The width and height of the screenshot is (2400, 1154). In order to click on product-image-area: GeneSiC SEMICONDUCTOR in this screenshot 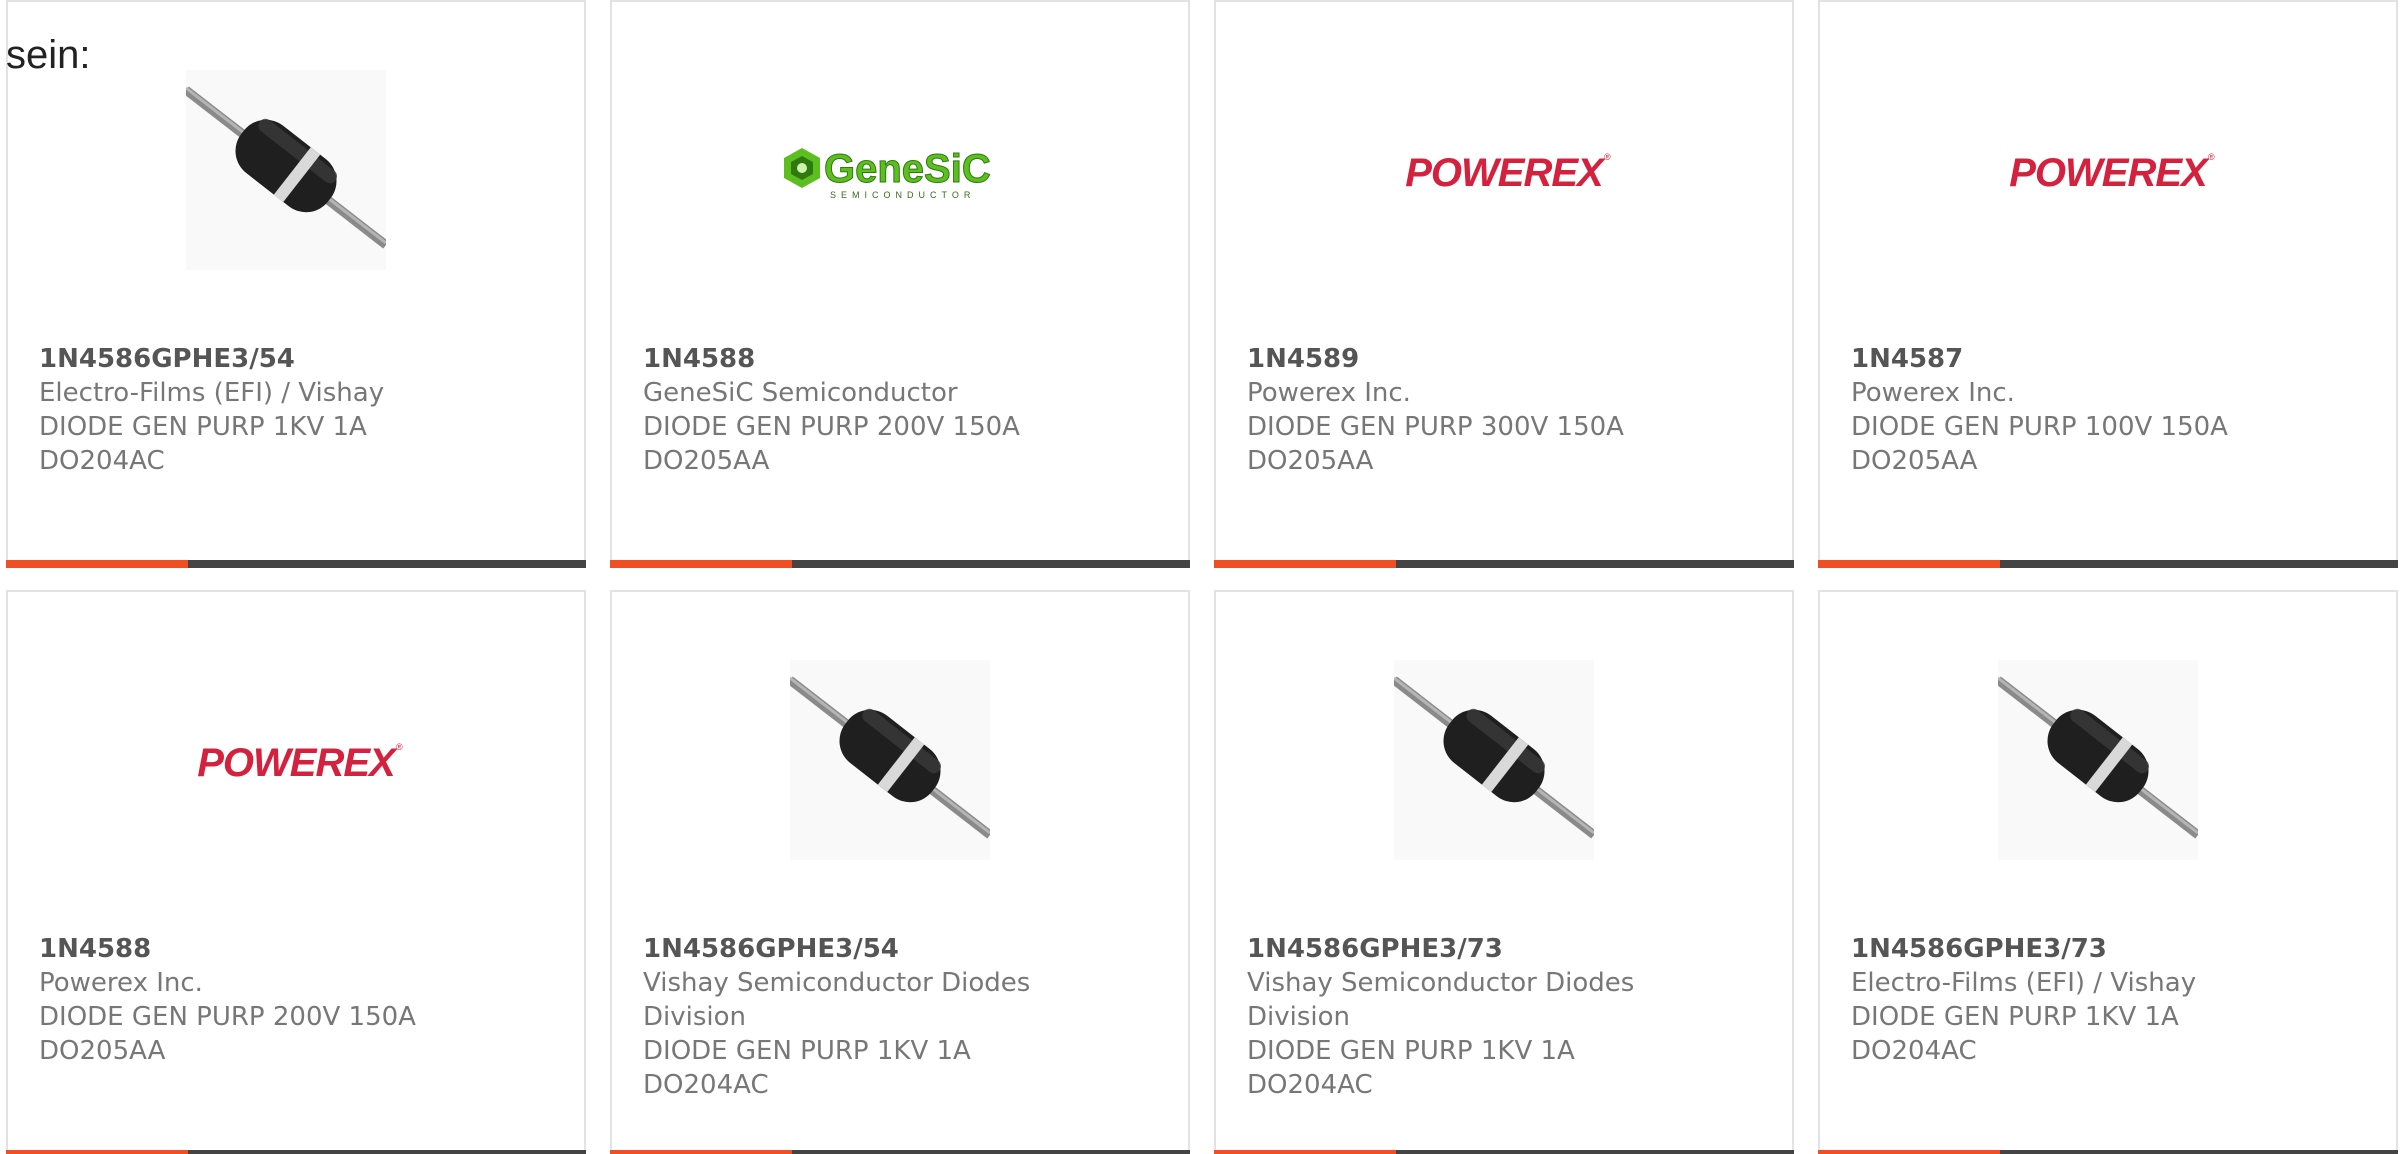, I will do `click(900, 170)`.